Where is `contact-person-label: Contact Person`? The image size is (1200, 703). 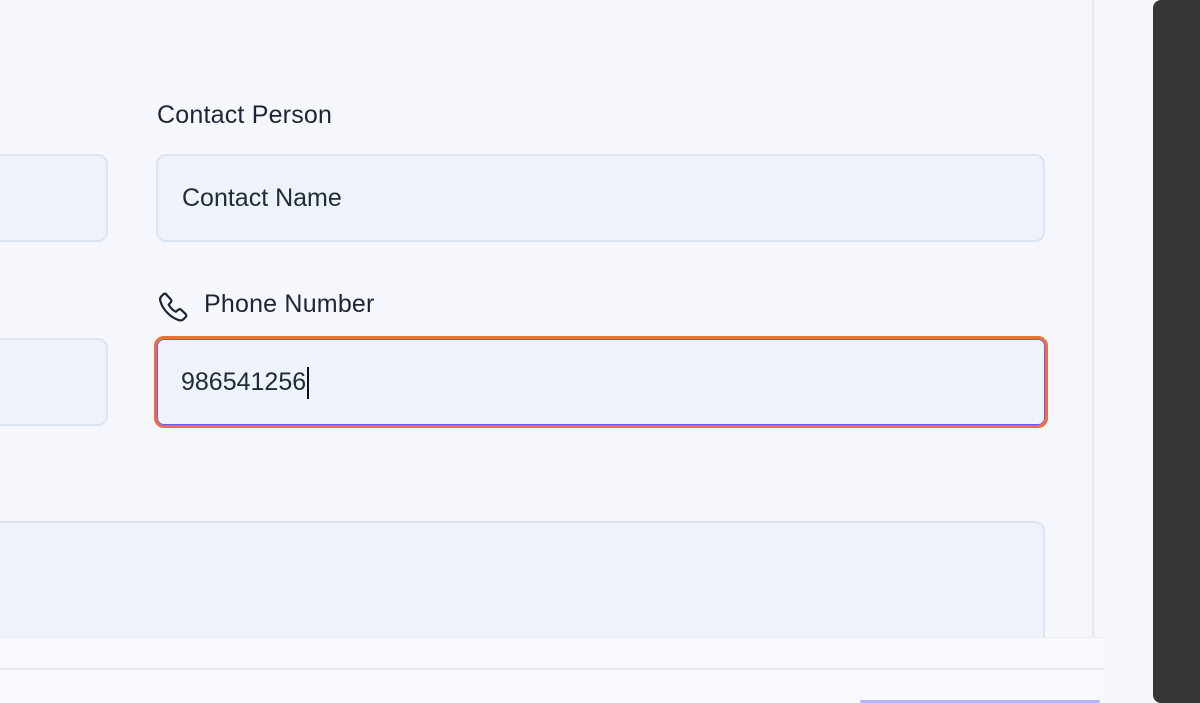
contact-person-label: Contact Person is located at coordinates (245, 115).